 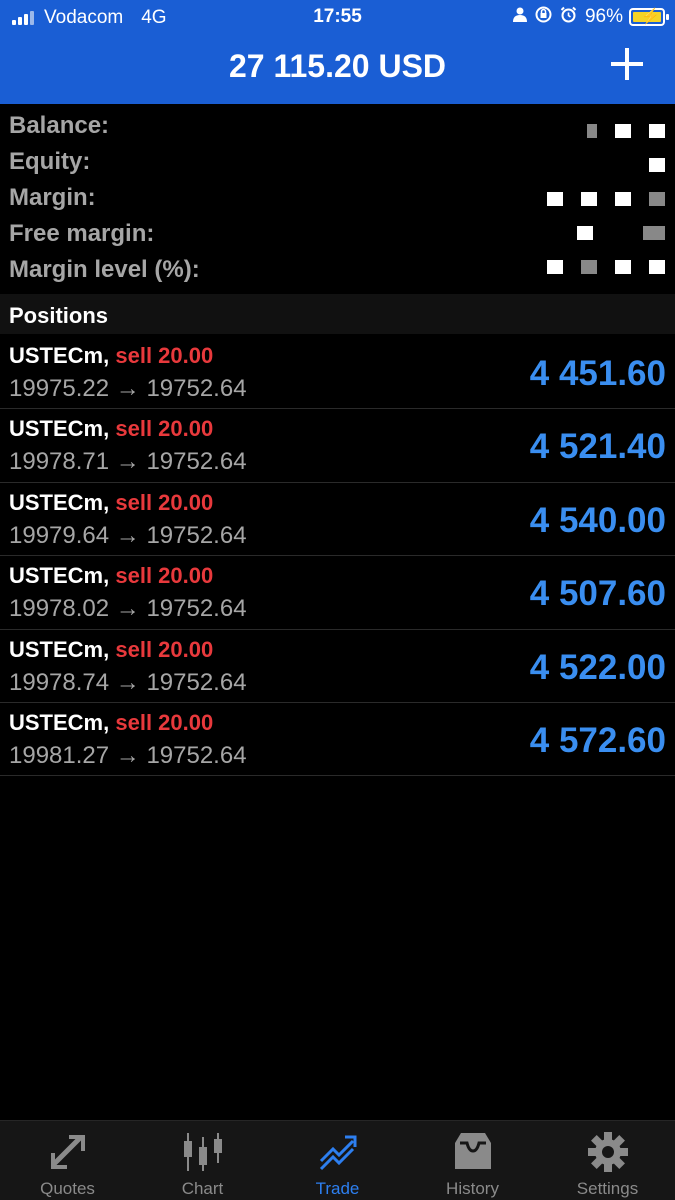 I want to click on top-bar: Vodacom 4G 17:55 96% ⚡ 27 115.20 USD, so click(x=337, y=52).